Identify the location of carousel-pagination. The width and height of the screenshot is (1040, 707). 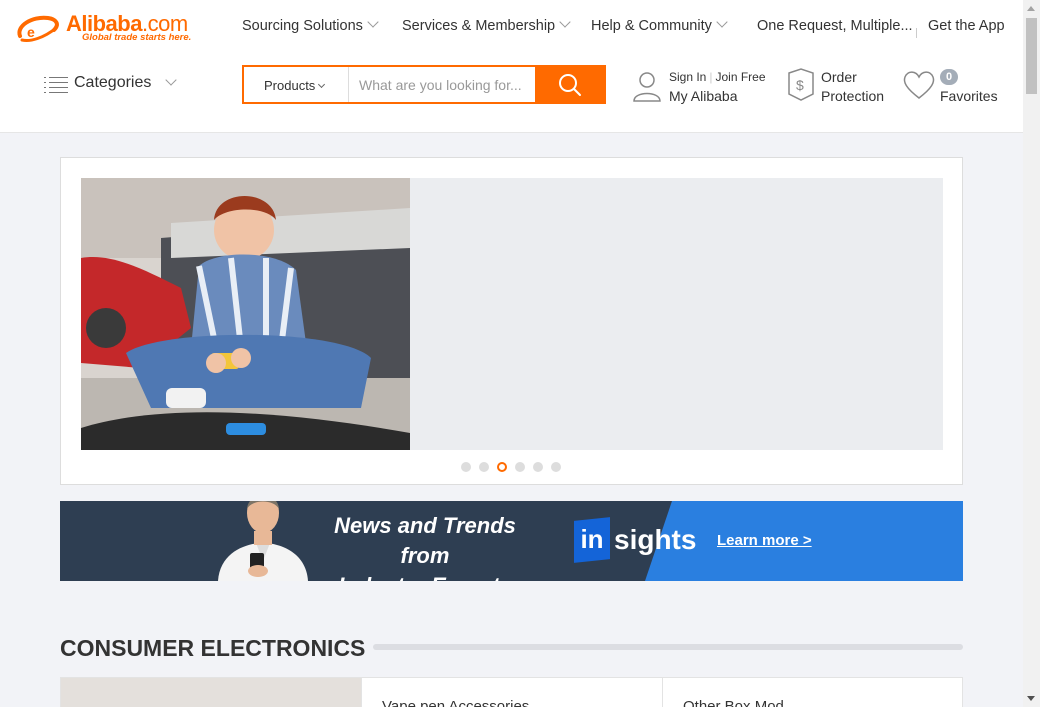
(511, 468).